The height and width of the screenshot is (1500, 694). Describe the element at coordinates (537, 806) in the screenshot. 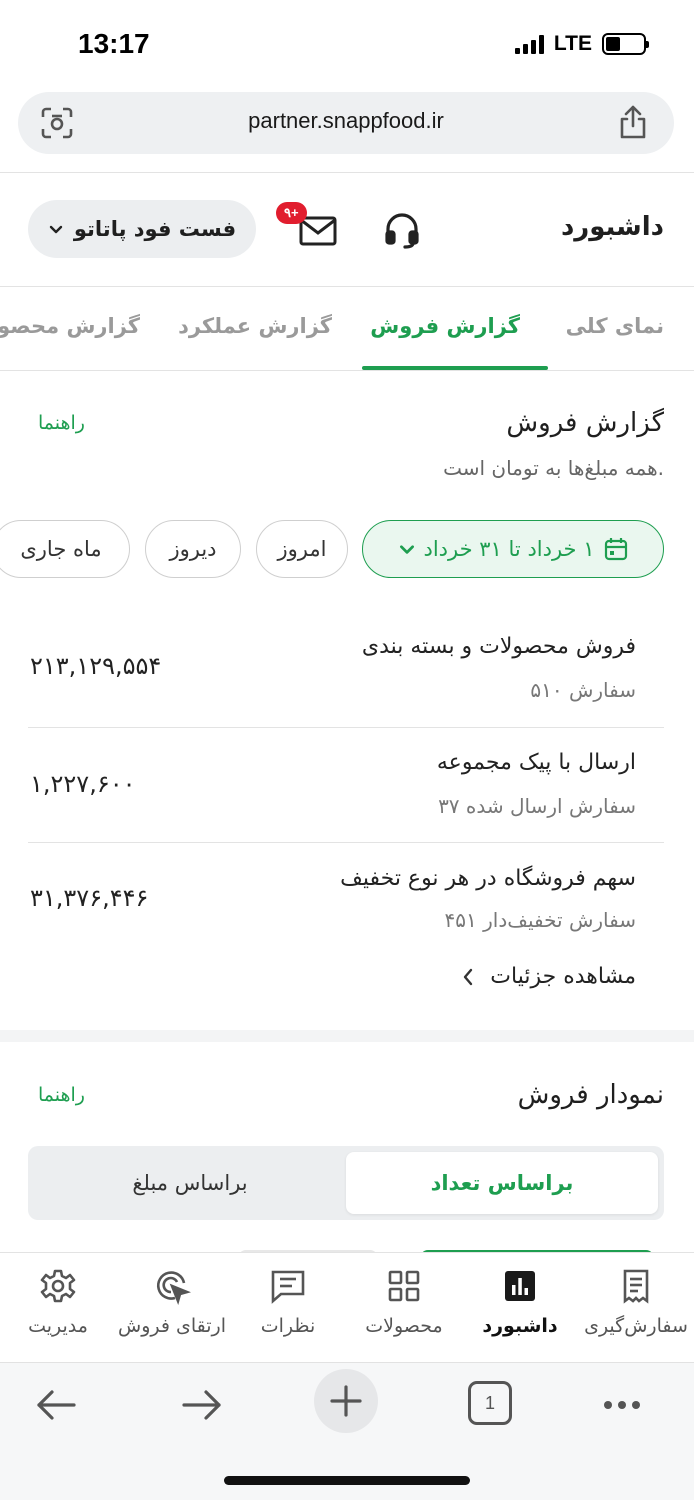

I see `row-subtitle: ۳۷ سفارش ارسال شده` at that location.